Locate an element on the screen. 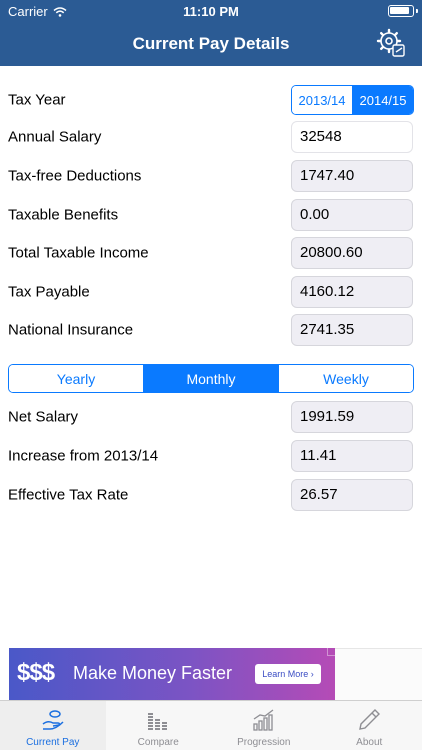 The width and height of the screenshot is (422, 750). effective-tax-rate-row: Effective Tax Rate 26.57 is located at coordinates (211, 494).